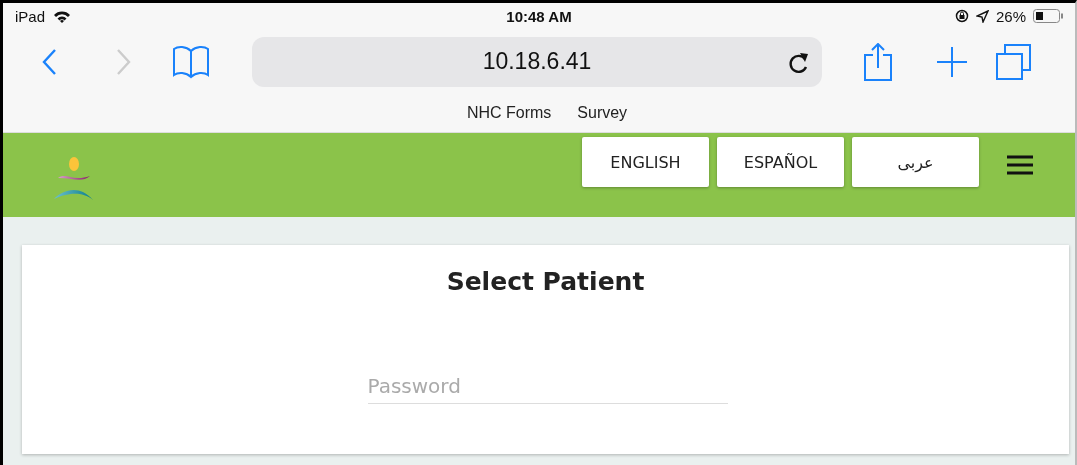 This screenshot has height=465, width=1077. Describe the element at coordinates (878, 61) in the screenshot. I see `share-icon` at that location.